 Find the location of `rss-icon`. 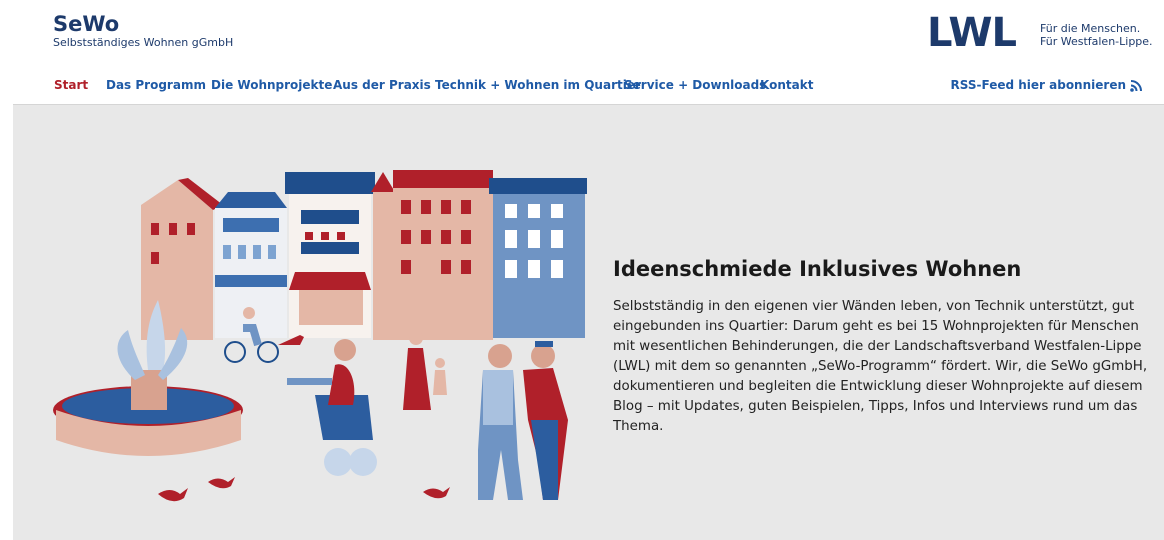

rss-icon is located at coordinates (1136, 86).